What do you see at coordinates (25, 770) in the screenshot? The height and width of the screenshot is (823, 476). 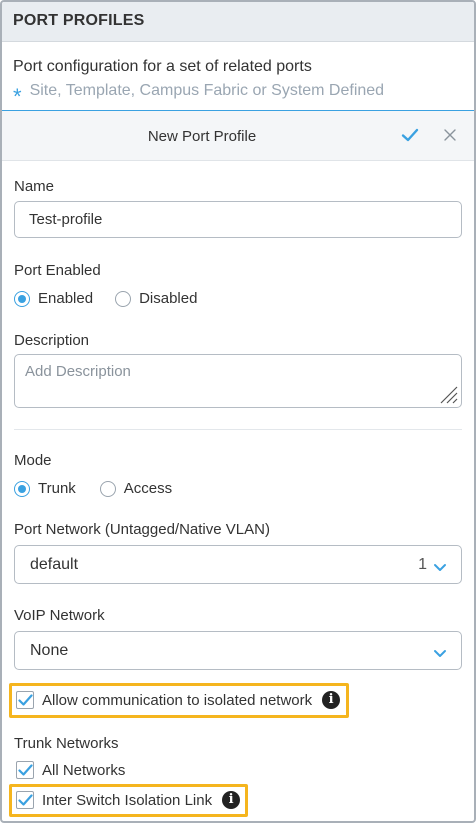 I see `all-networks-checkbox` at bounding box center [25, 770].